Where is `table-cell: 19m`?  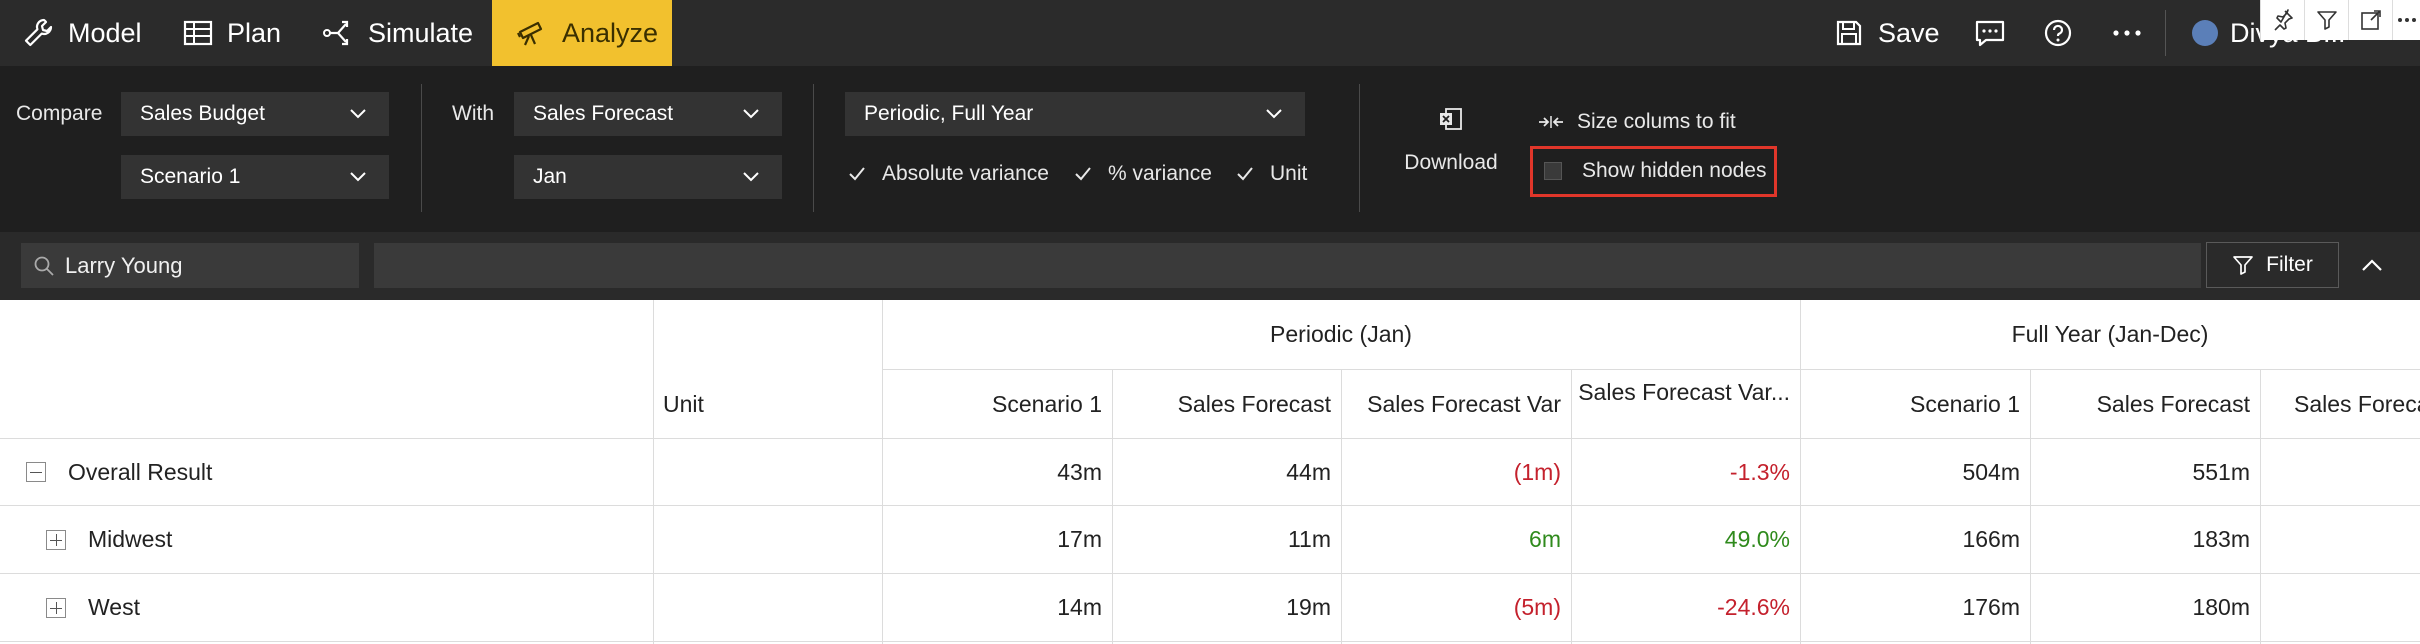
table-cell: 19m is located at coordinates (1308, 607).